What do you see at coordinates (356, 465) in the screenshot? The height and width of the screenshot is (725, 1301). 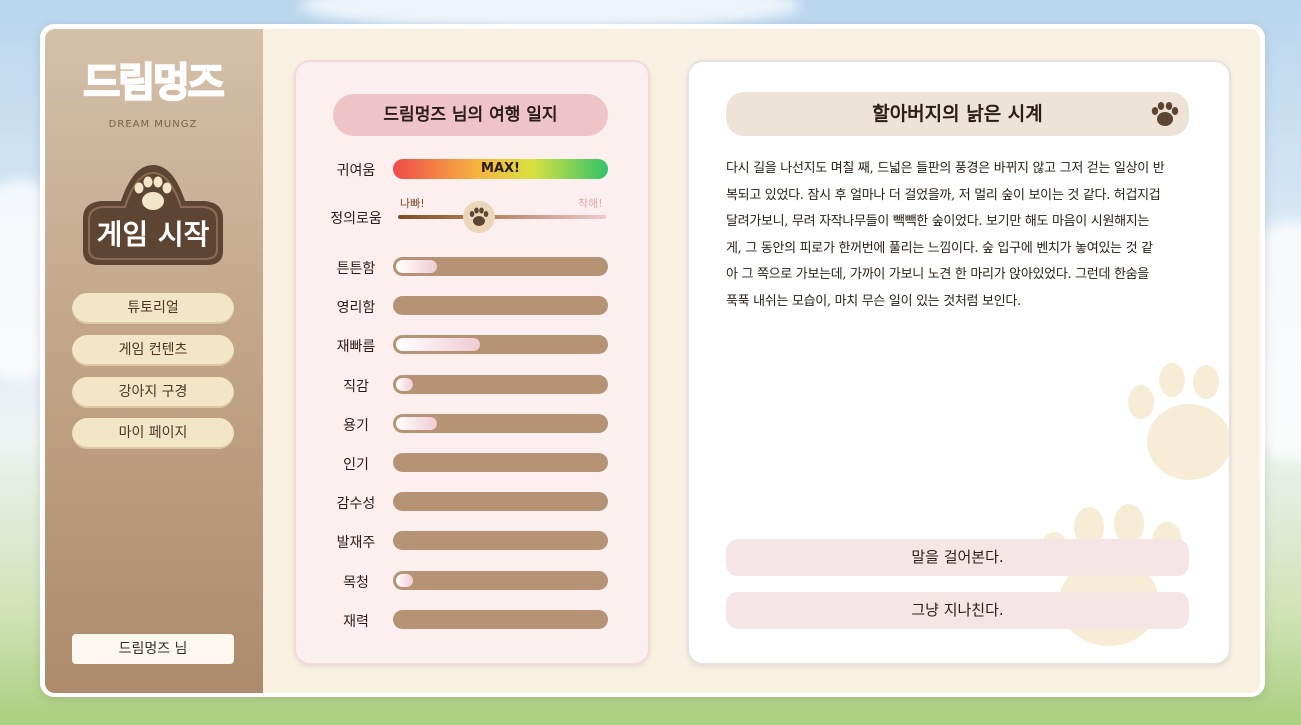 I see `stat-label: 인기` at bounding box center [356, 465].